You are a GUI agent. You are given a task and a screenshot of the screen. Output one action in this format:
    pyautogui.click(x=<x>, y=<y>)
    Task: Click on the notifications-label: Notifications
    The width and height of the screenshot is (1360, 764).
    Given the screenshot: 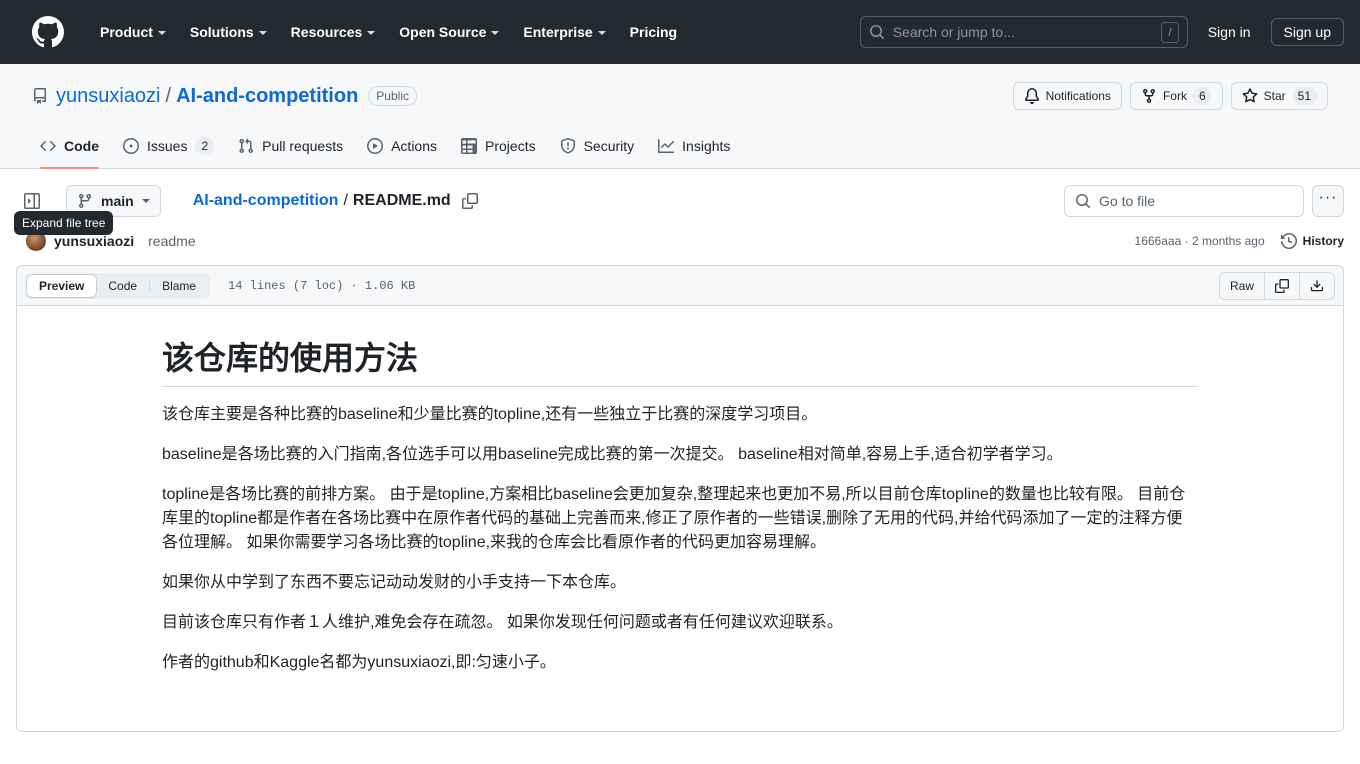 What is the action you would take?
    pyautogui.click(x=1078, y=96)
    